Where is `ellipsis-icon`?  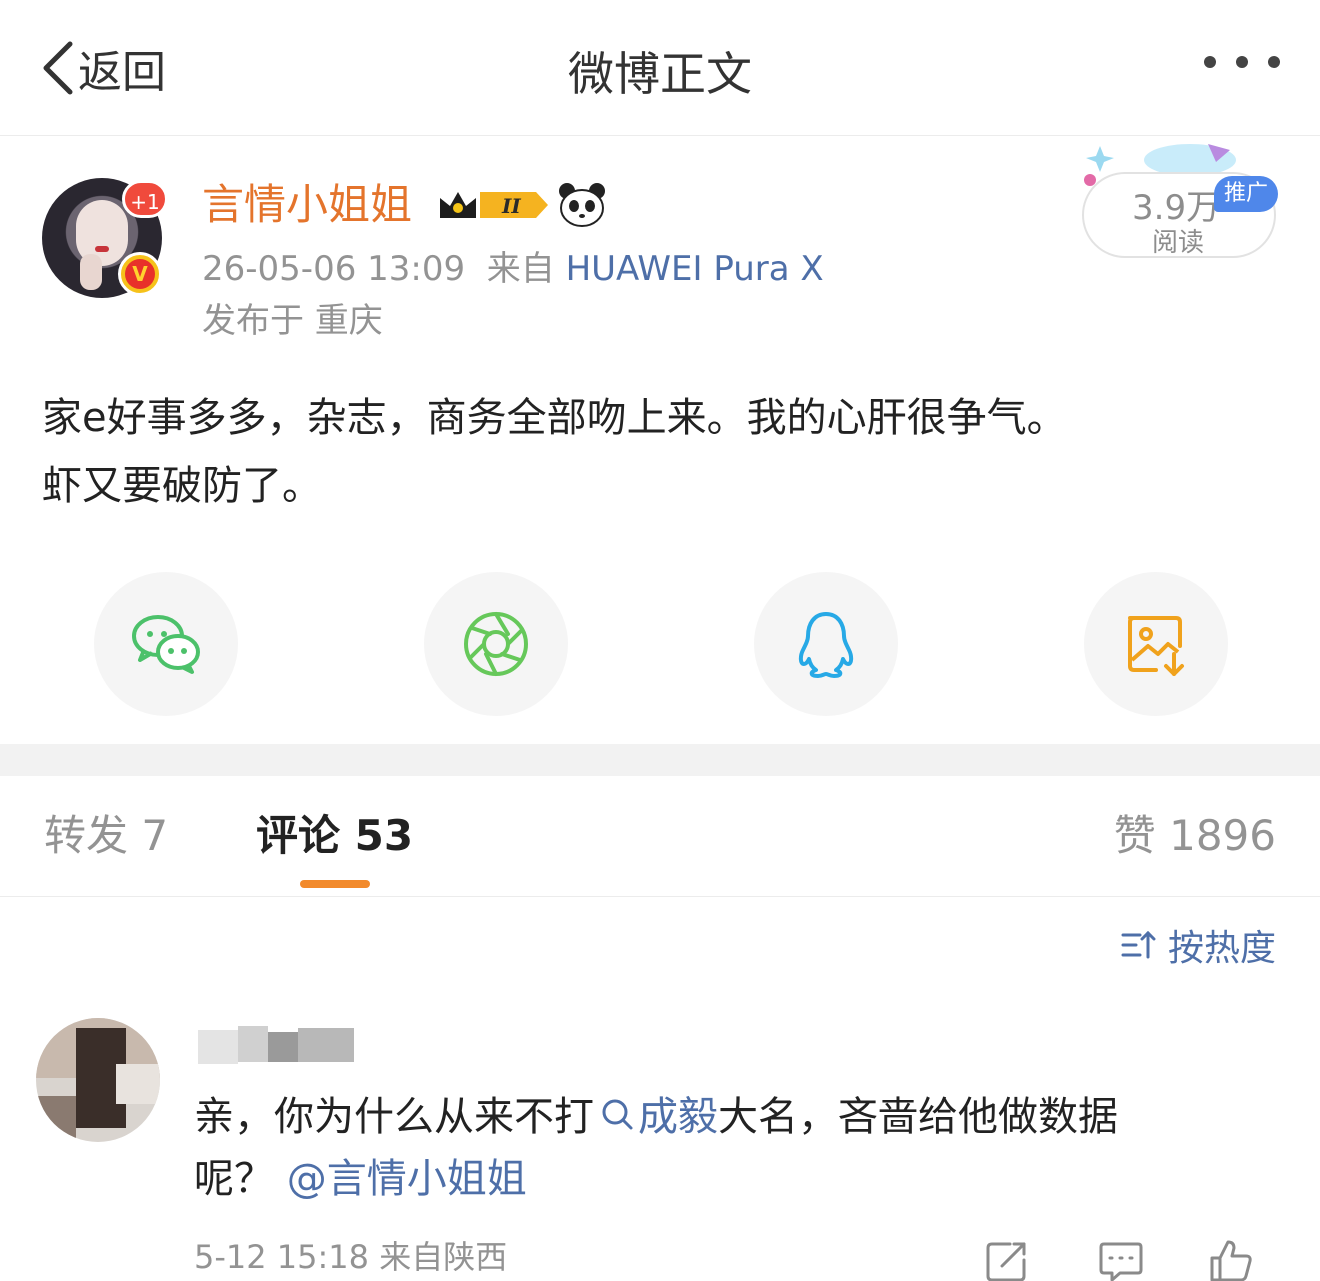 ellipsis-icon is located at coordinates (1210, 62).